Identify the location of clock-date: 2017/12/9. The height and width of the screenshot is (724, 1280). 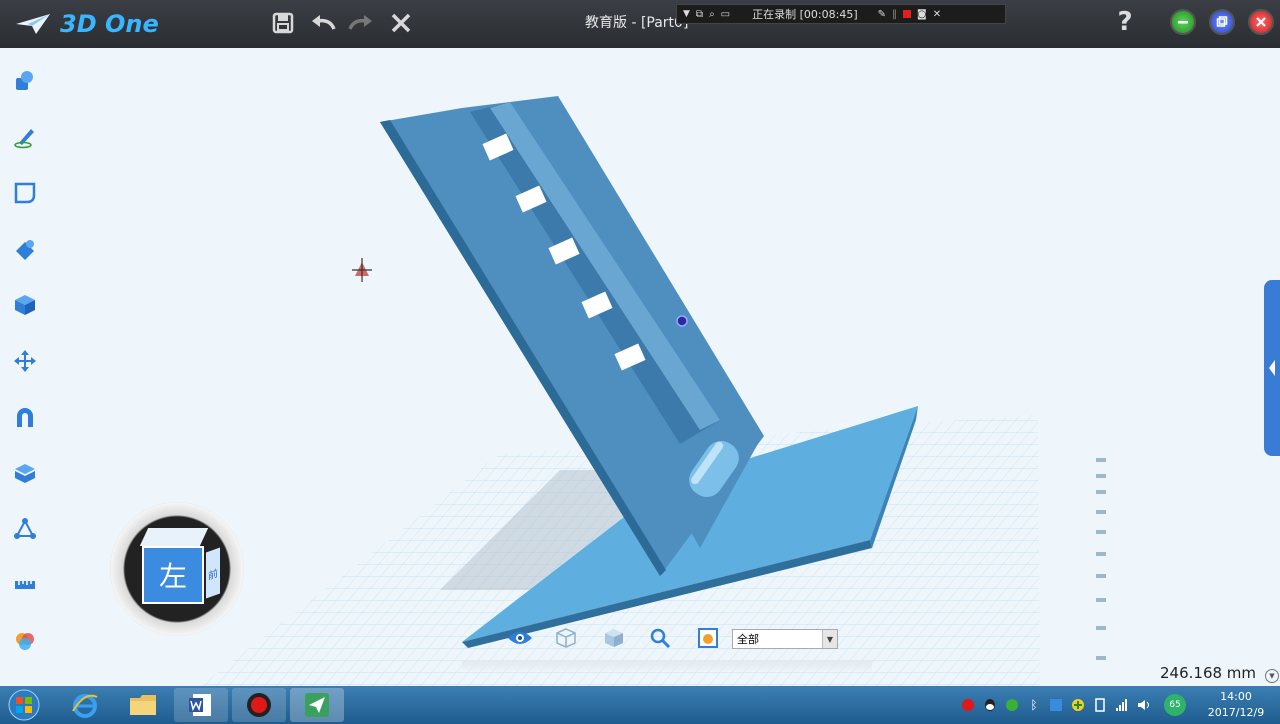
(1236, 712).